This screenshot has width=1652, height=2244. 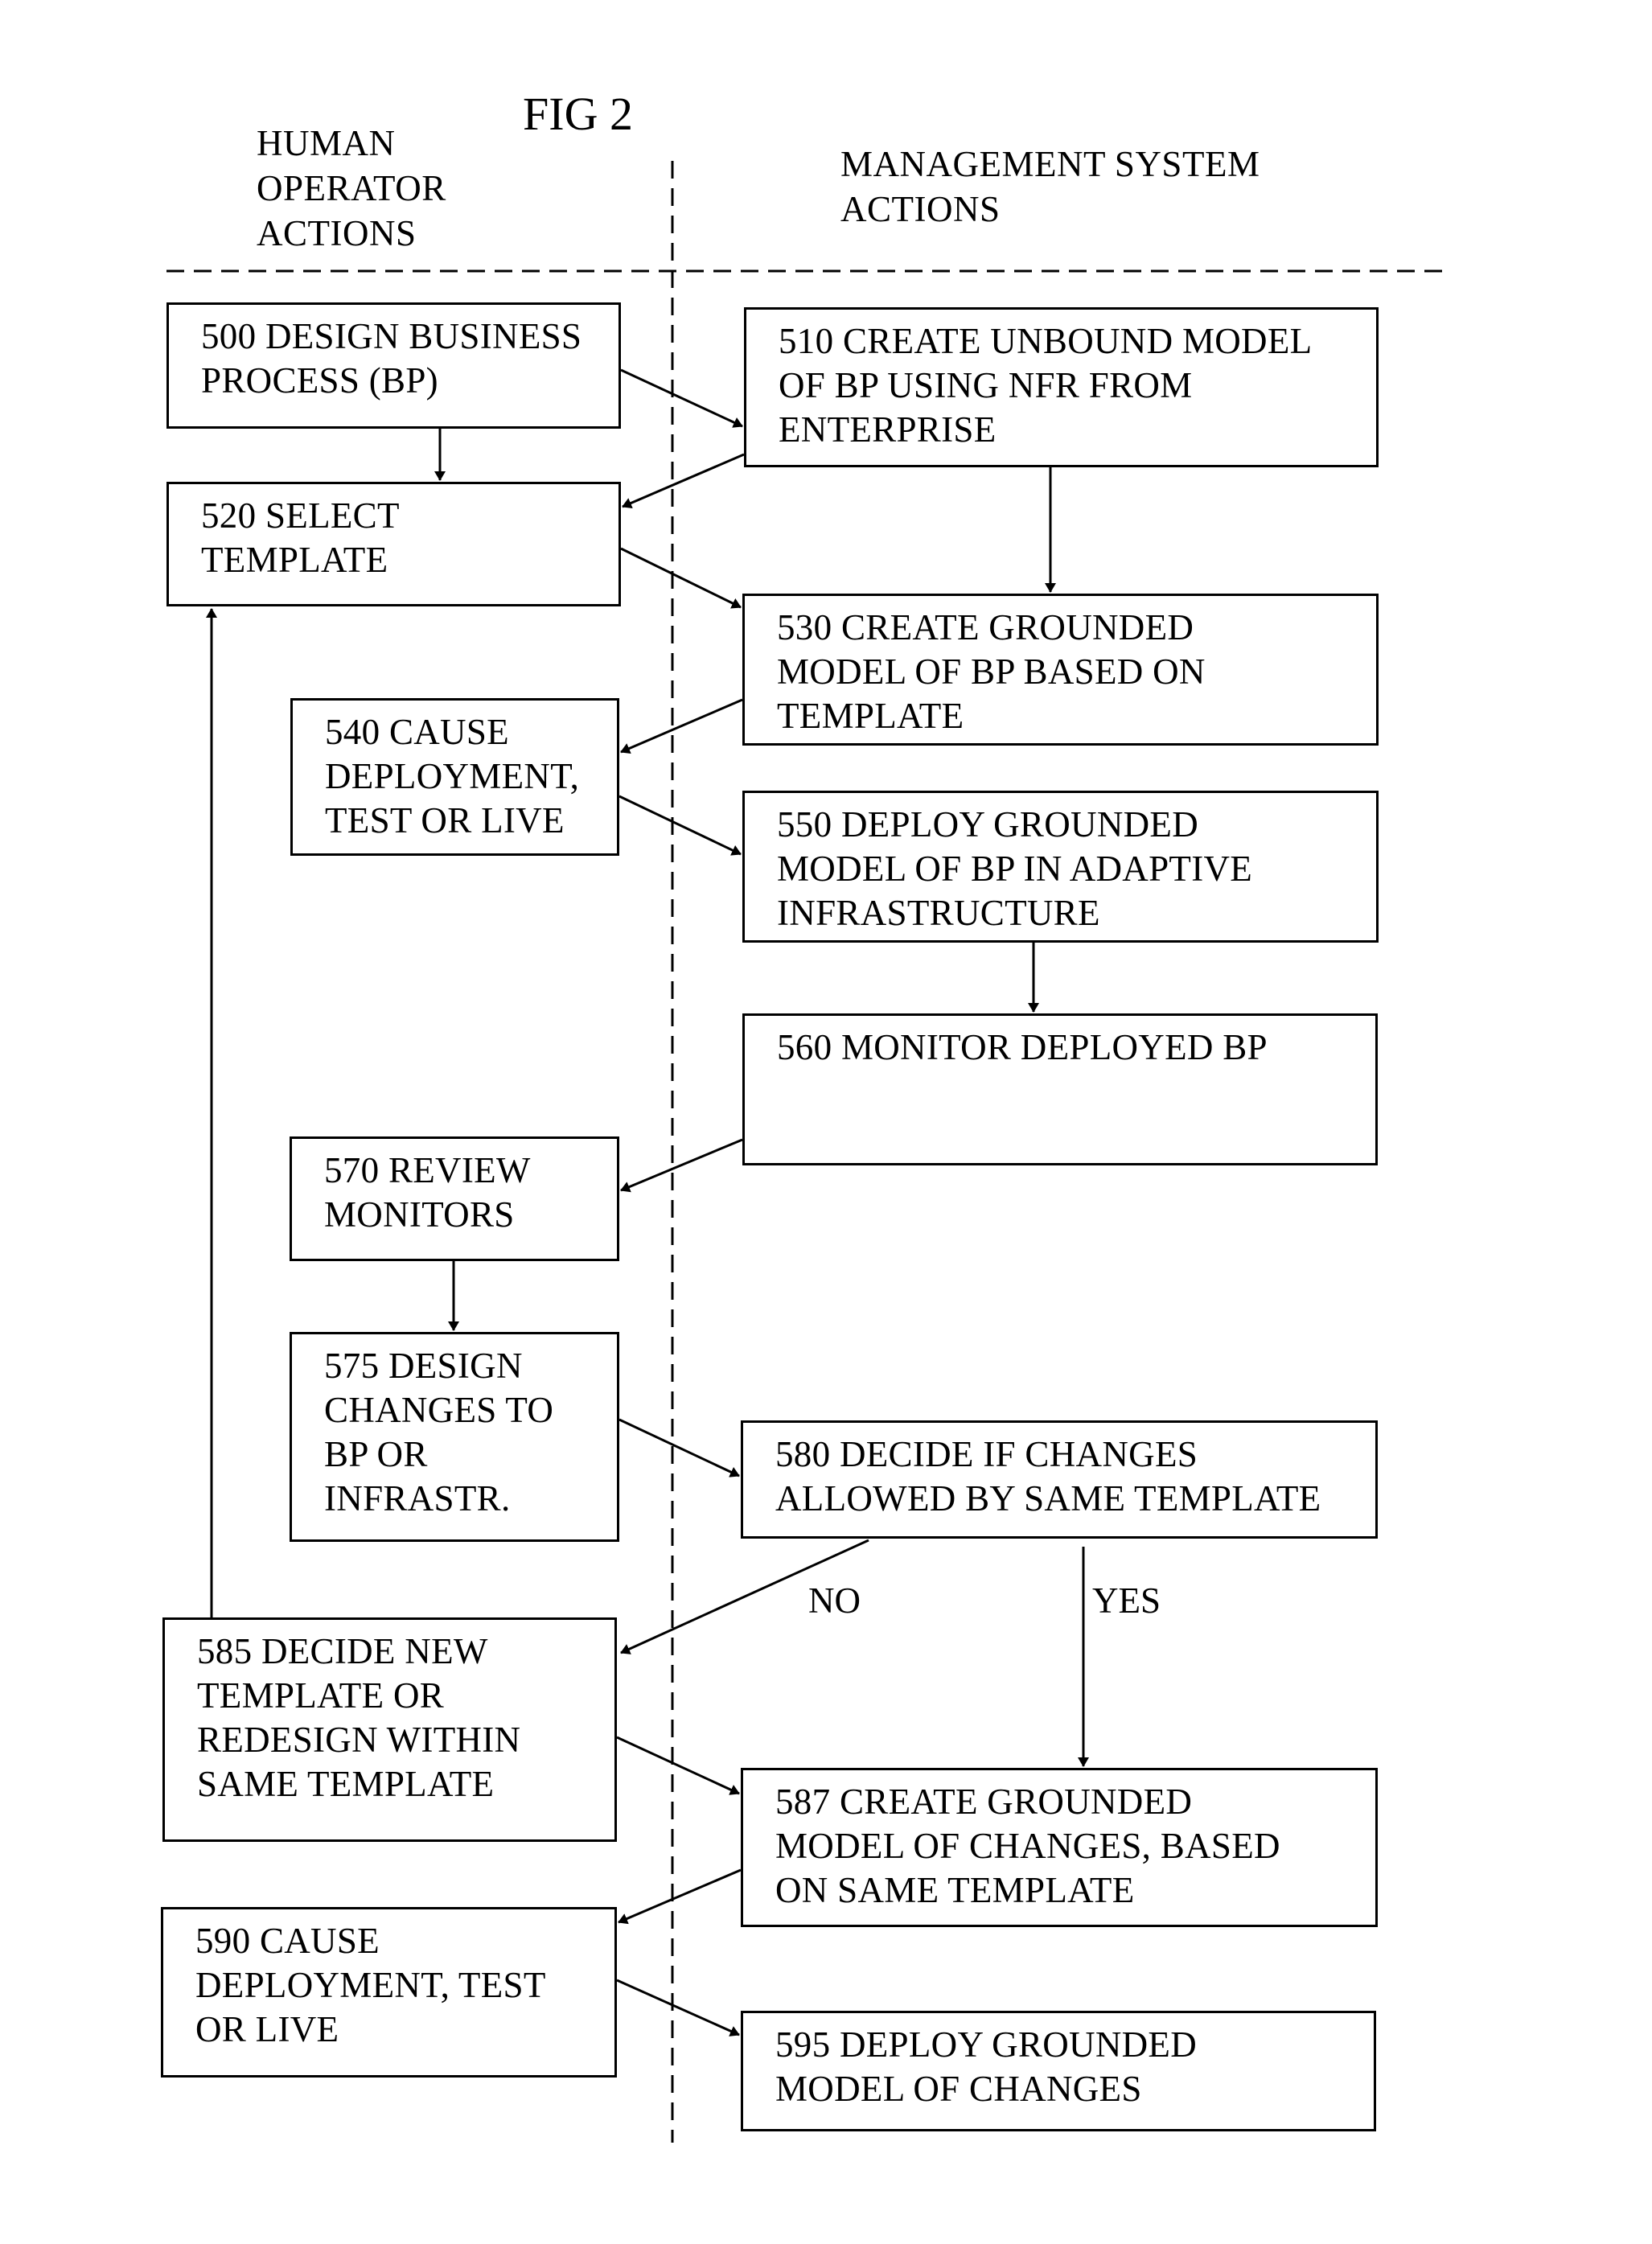 What do you see at coordinates (391, 358) in the screenshot?
I see `process-box-label: 500 DESIGN BUSINESS PROCESS (BP)` at bounding box center [391, 358].